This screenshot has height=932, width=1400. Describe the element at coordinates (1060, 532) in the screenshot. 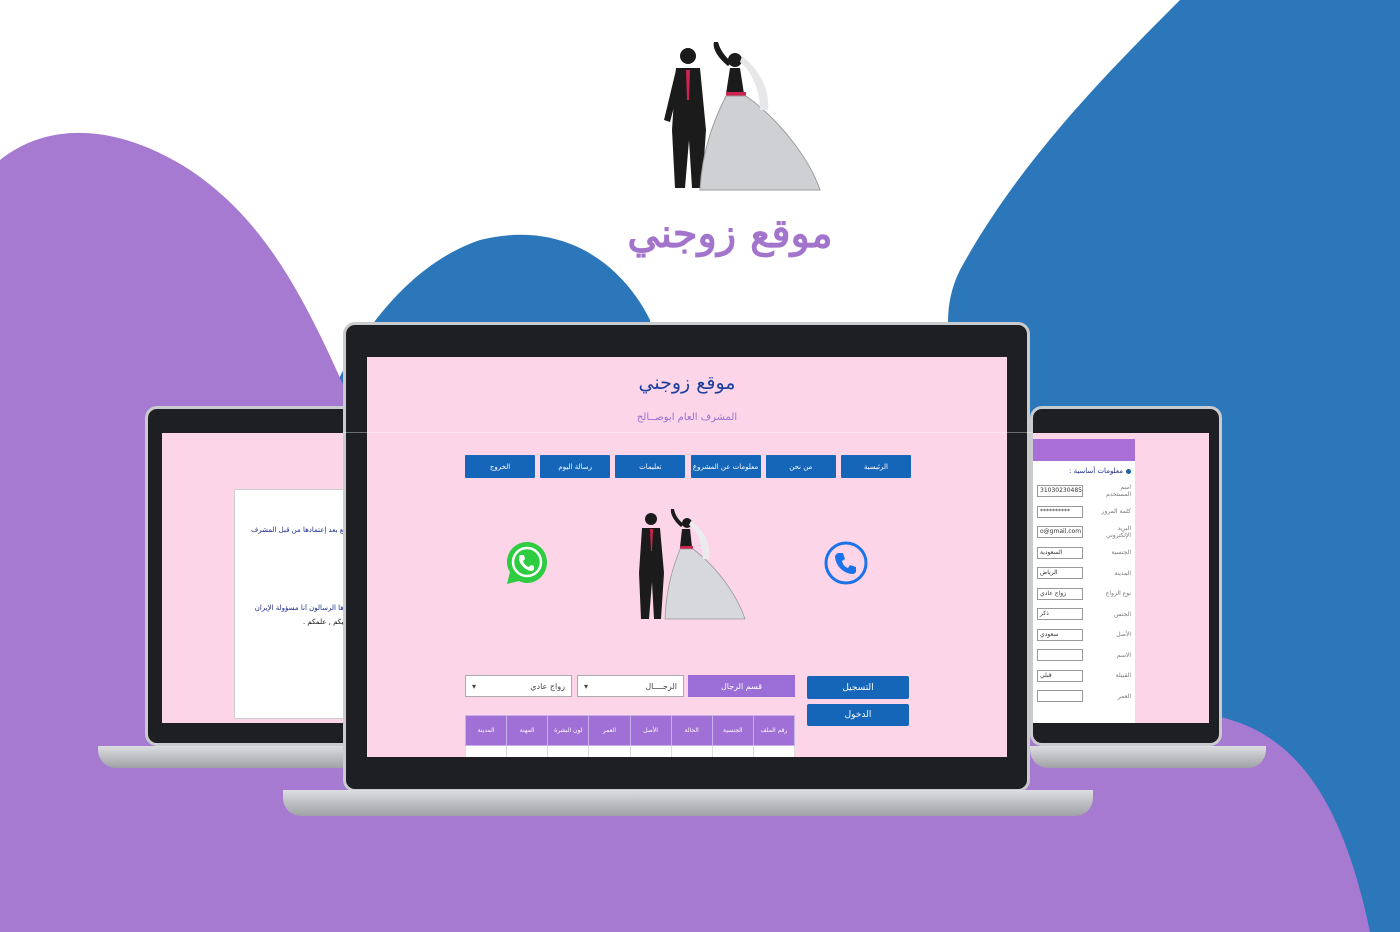

I see `form-field-input: o@gmail.com` at that location.